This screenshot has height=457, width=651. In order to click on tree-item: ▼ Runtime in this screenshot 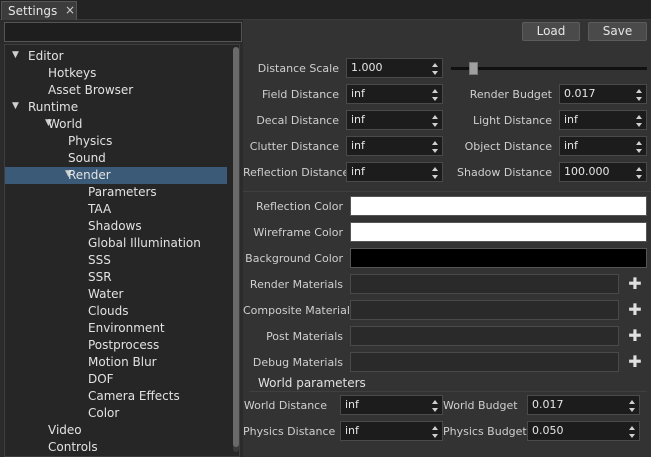, I will do `click(116, 107)`.